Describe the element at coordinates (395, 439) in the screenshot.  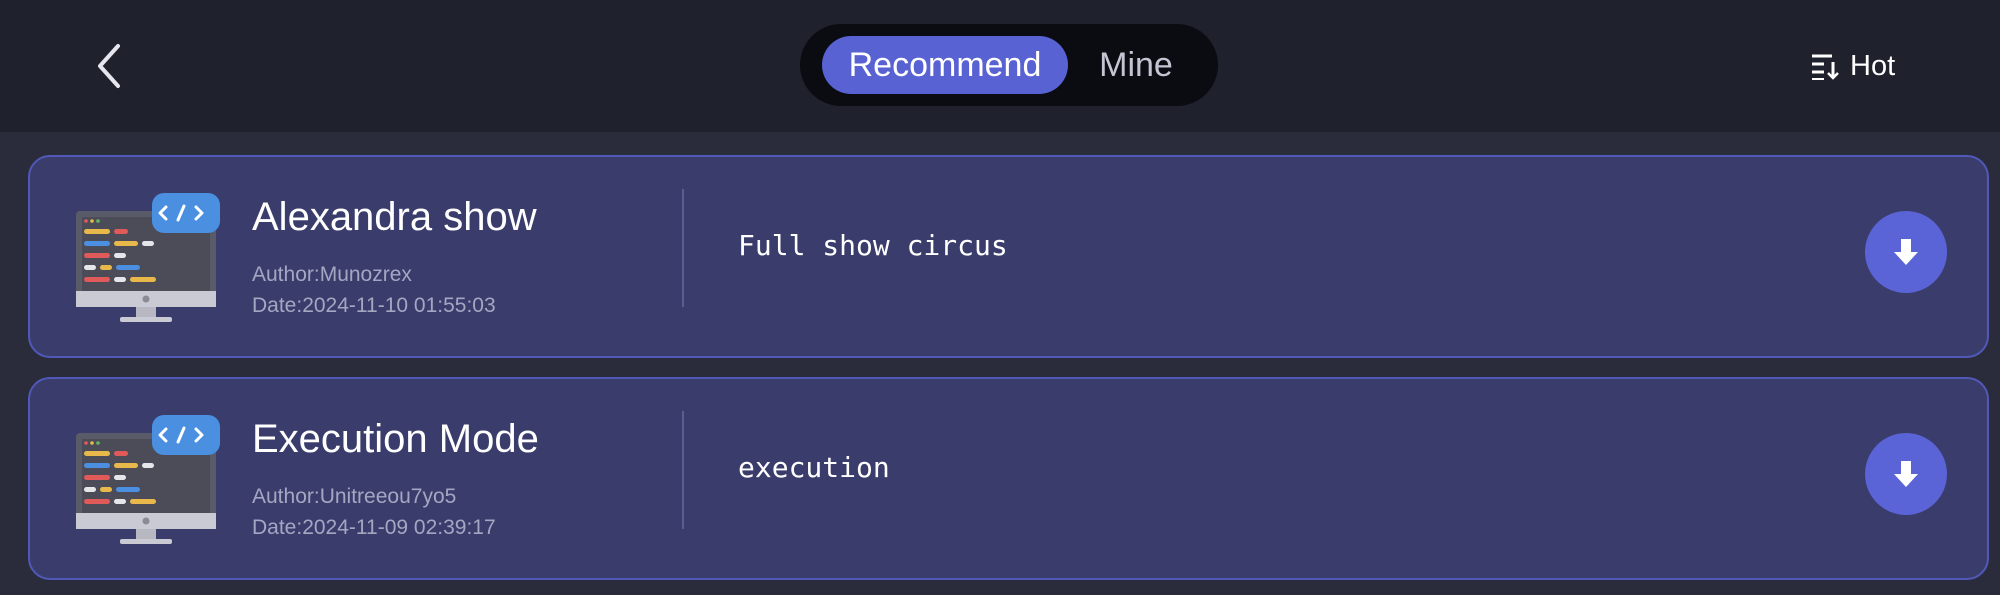
I see `program-title: Execution Mode` at that location.